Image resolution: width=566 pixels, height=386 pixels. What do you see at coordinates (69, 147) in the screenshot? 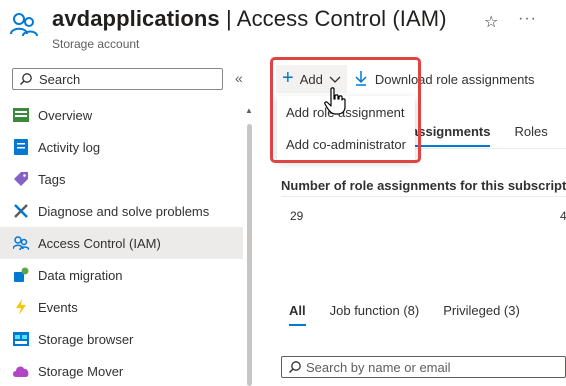
I see `sidebar-item-label: Activity log` at bounding box center [69, 147].